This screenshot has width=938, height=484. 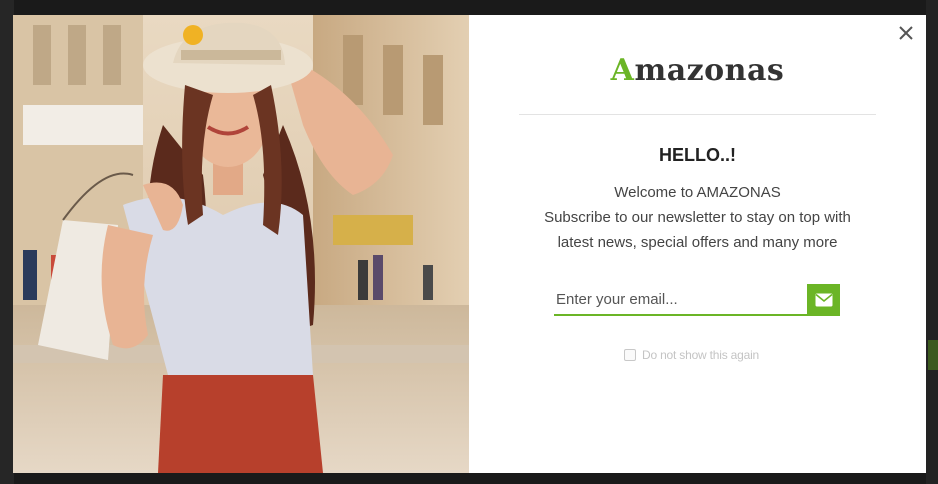 I want to click on backdrop-left-edge, so click(x=7, y=242).